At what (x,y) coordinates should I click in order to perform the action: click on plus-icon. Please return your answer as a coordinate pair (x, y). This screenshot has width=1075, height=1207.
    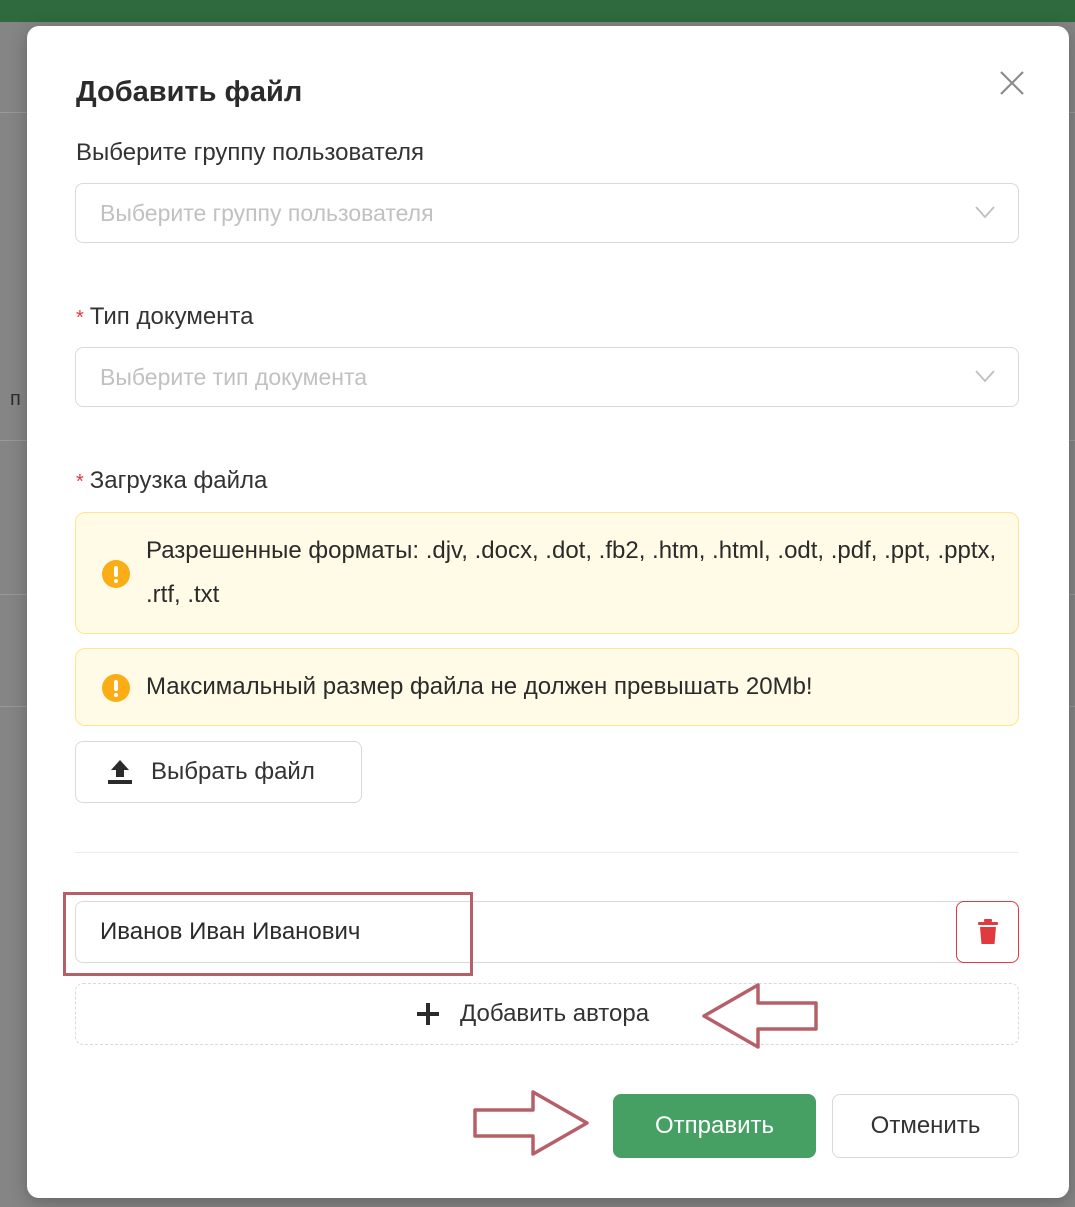
    Looking at the image, I should click on (428, 1014).